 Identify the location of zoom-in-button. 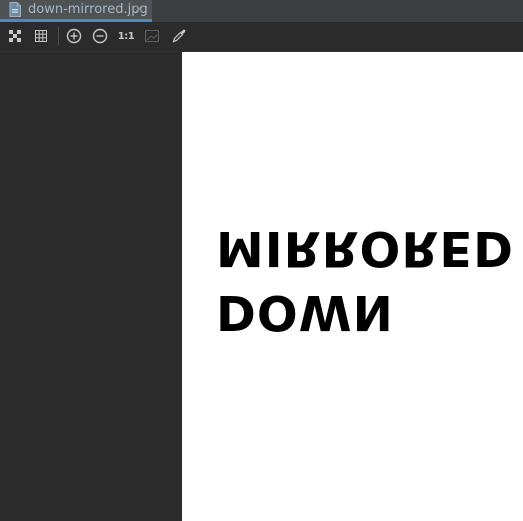
(74, 36).